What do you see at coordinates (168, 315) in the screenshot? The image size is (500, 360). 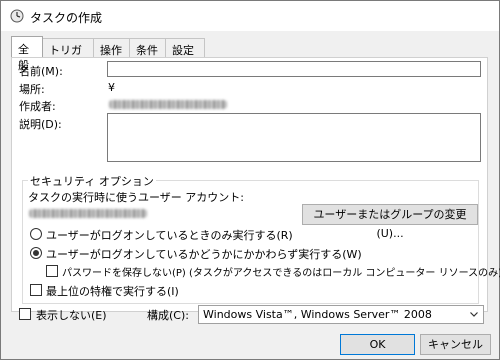 I see `configure-label: 構成(C):` at bounding box center [168, 315].